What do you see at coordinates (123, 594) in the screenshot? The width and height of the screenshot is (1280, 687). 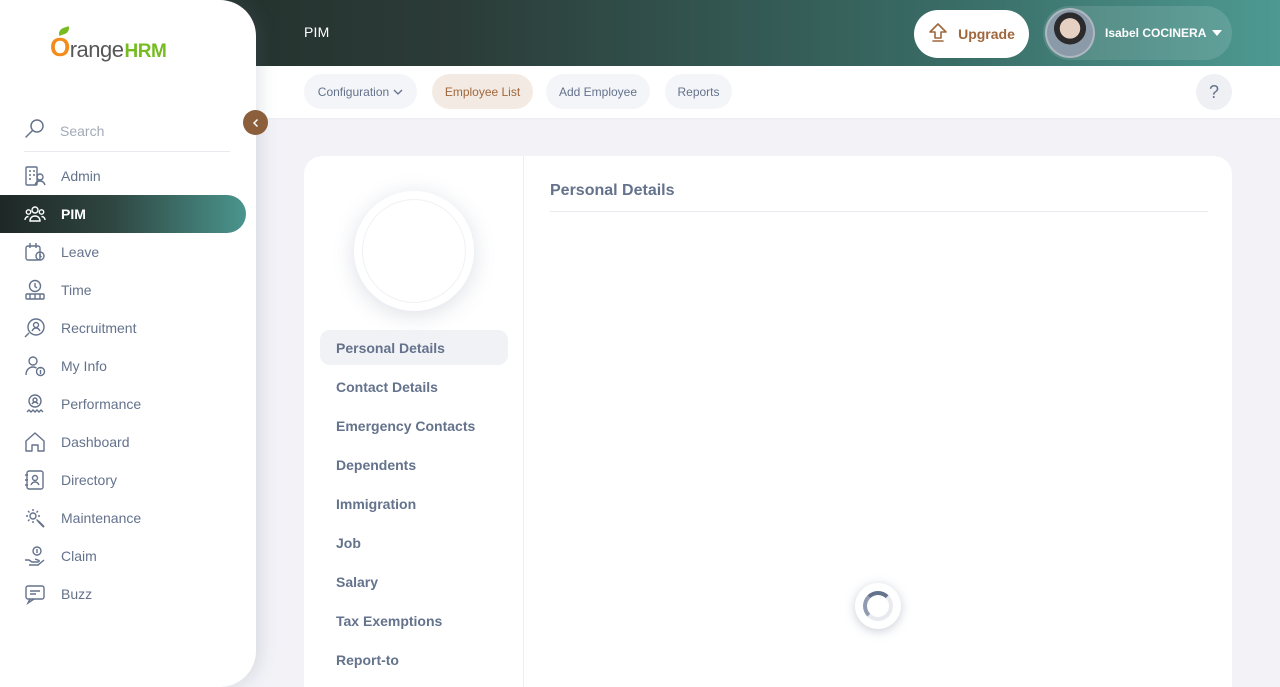 I see `sidebar-item-buzz: Buzz` at bounding box center [123, 594].